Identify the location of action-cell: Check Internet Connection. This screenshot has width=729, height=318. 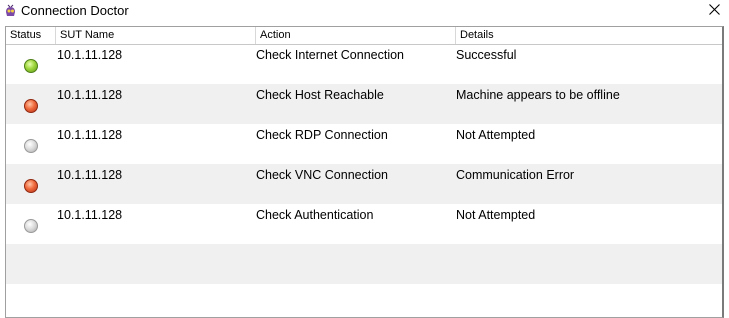
(330, 55).